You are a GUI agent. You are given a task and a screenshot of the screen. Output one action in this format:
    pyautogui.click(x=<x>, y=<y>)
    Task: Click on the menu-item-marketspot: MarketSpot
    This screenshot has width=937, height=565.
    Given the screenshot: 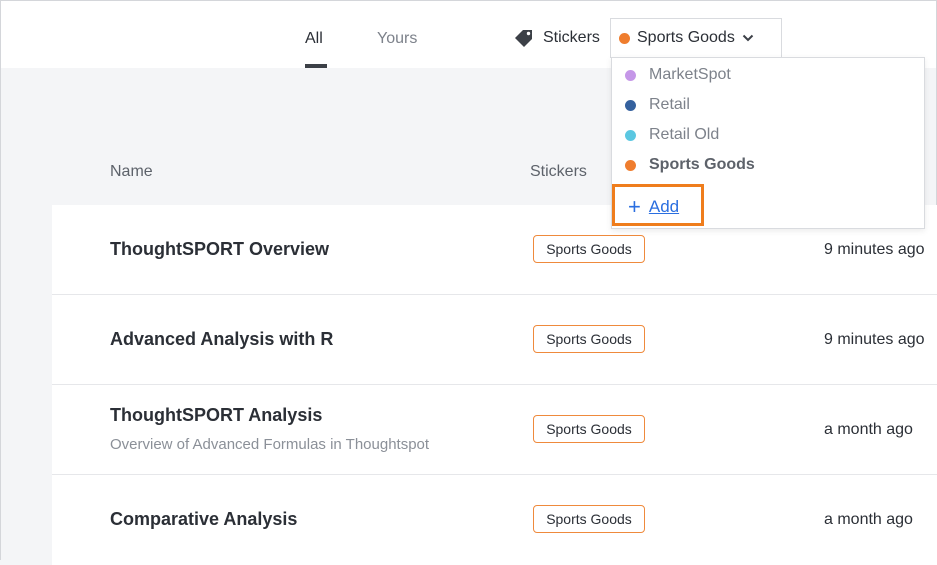 What is the action you would take?
    pyautogui.click(x=678, y=75)
    